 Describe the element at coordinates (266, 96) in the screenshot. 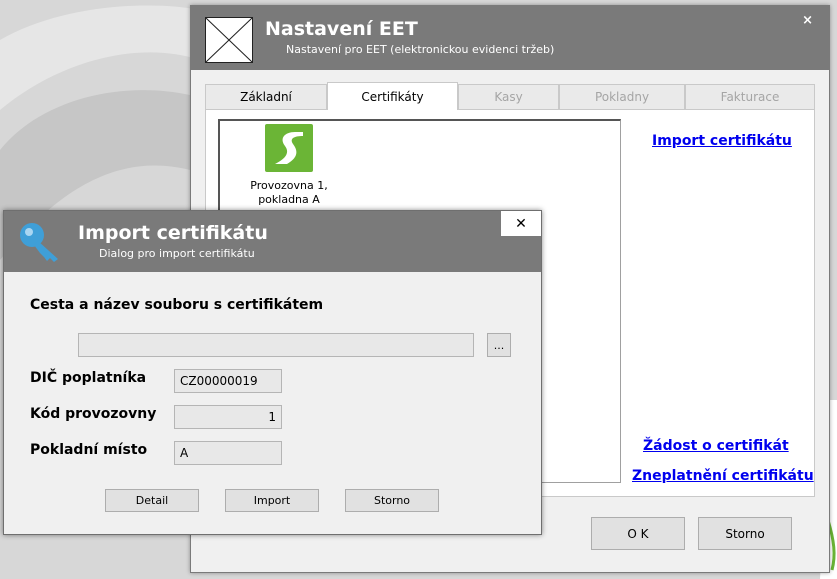

I see `tab-zakladni: Základní` at that location.